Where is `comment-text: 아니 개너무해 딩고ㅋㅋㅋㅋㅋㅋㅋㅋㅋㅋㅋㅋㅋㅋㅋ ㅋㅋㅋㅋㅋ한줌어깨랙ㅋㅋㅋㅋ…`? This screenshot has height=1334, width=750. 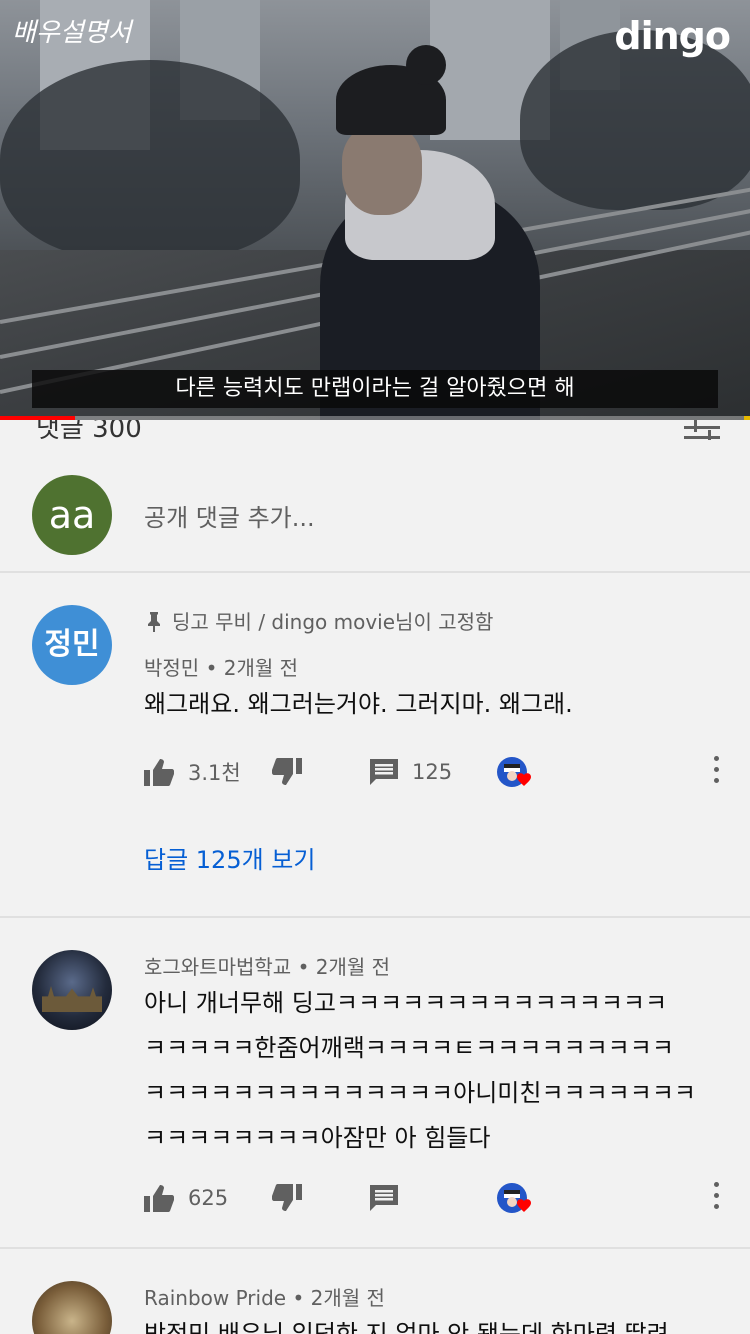
comment-text: 아니 개너무해 딩고ㅋㅋㅋㅋㅋㅋㅋㅋㅋㅋㅋㅋㅋㅋㅋ ㅋㅋㅋㅋㅋ한줌어깨랙ㅋㅋㅋㅋ… is located at coordinates (434, 1071).